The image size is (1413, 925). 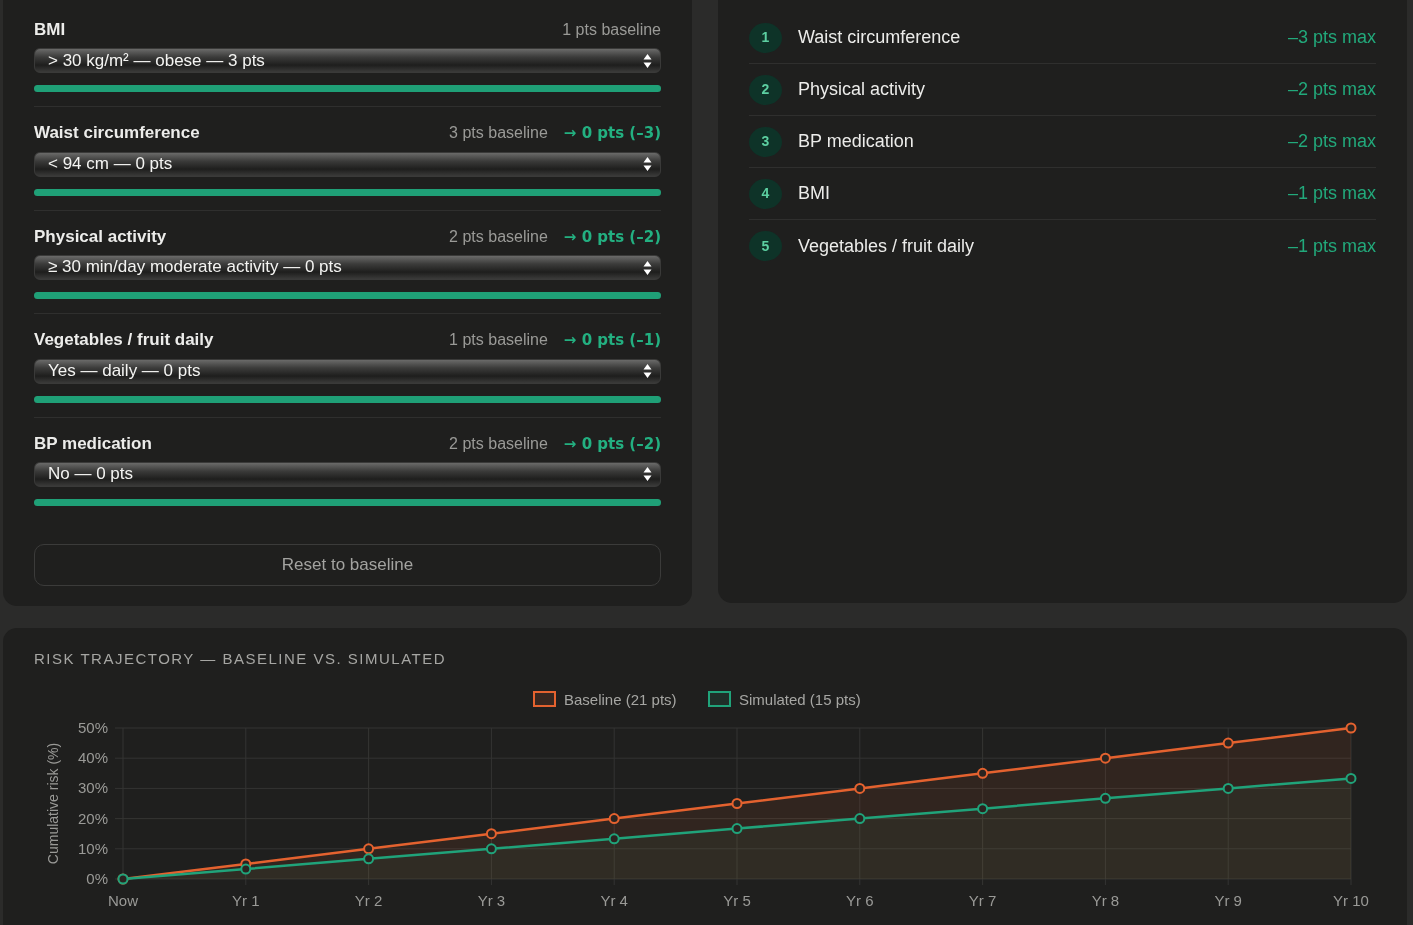 What do you see at coordinates (124, 340) in the screenshot?
I see `factor-title: Vegetables / fruit daily` at bounding box center [124, 340].